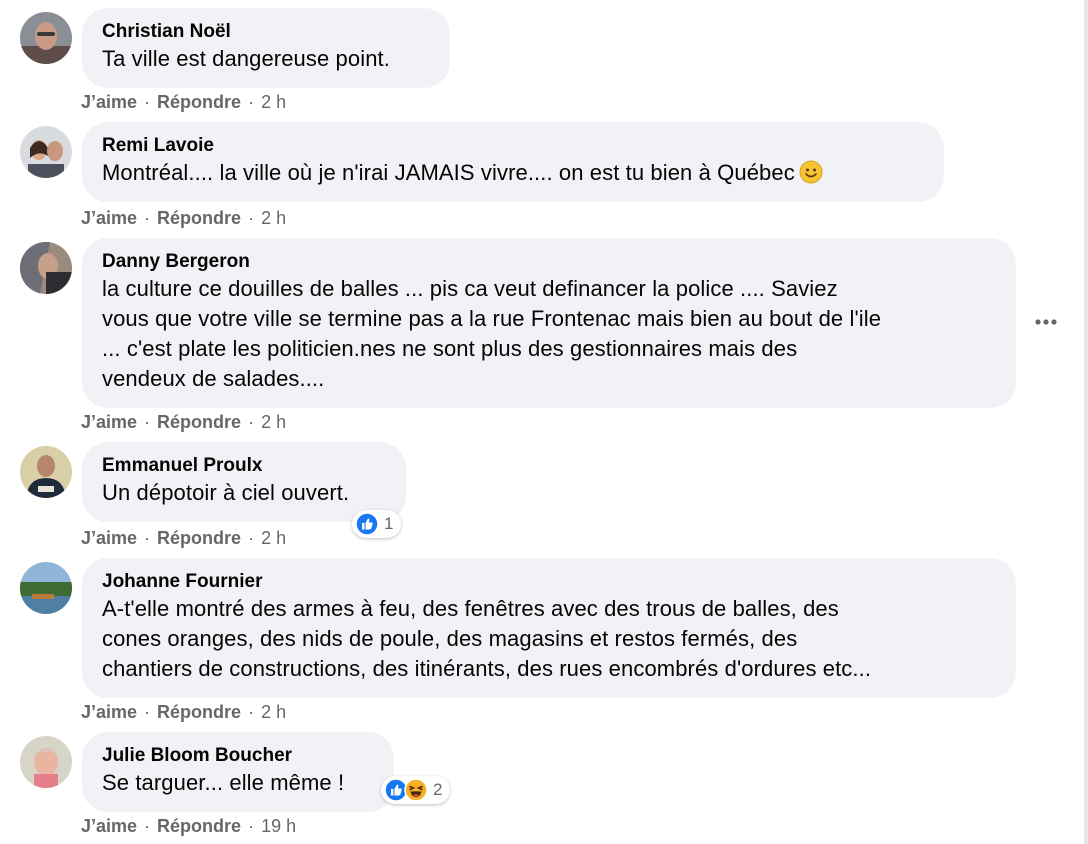 The width and height of the screenshot is (1088, 844). I want to click on like-reaction-icon, so click(367, 524).